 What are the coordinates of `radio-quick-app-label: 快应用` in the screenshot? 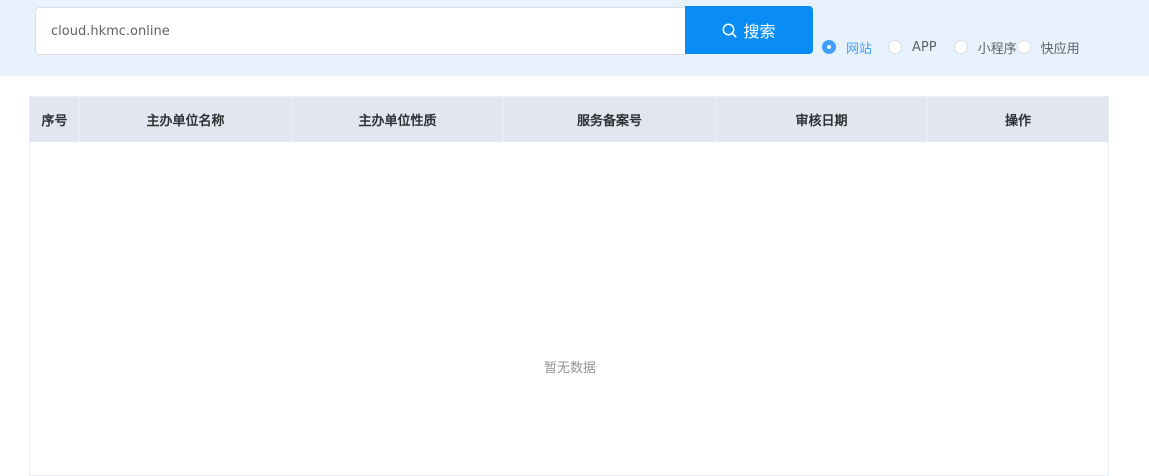 It's located at (1060, 49).